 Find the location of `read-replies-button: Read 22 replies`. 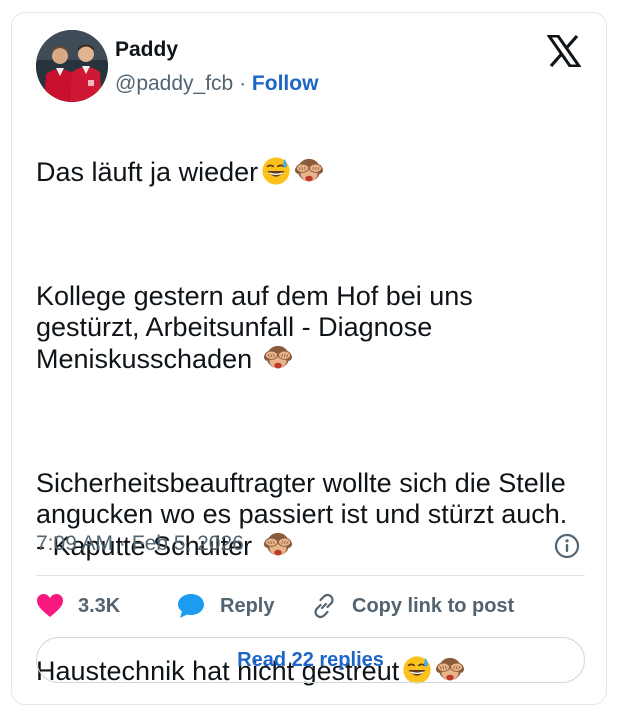

read-replies-button: Read 22 replies is located at coordinates (310, 660).